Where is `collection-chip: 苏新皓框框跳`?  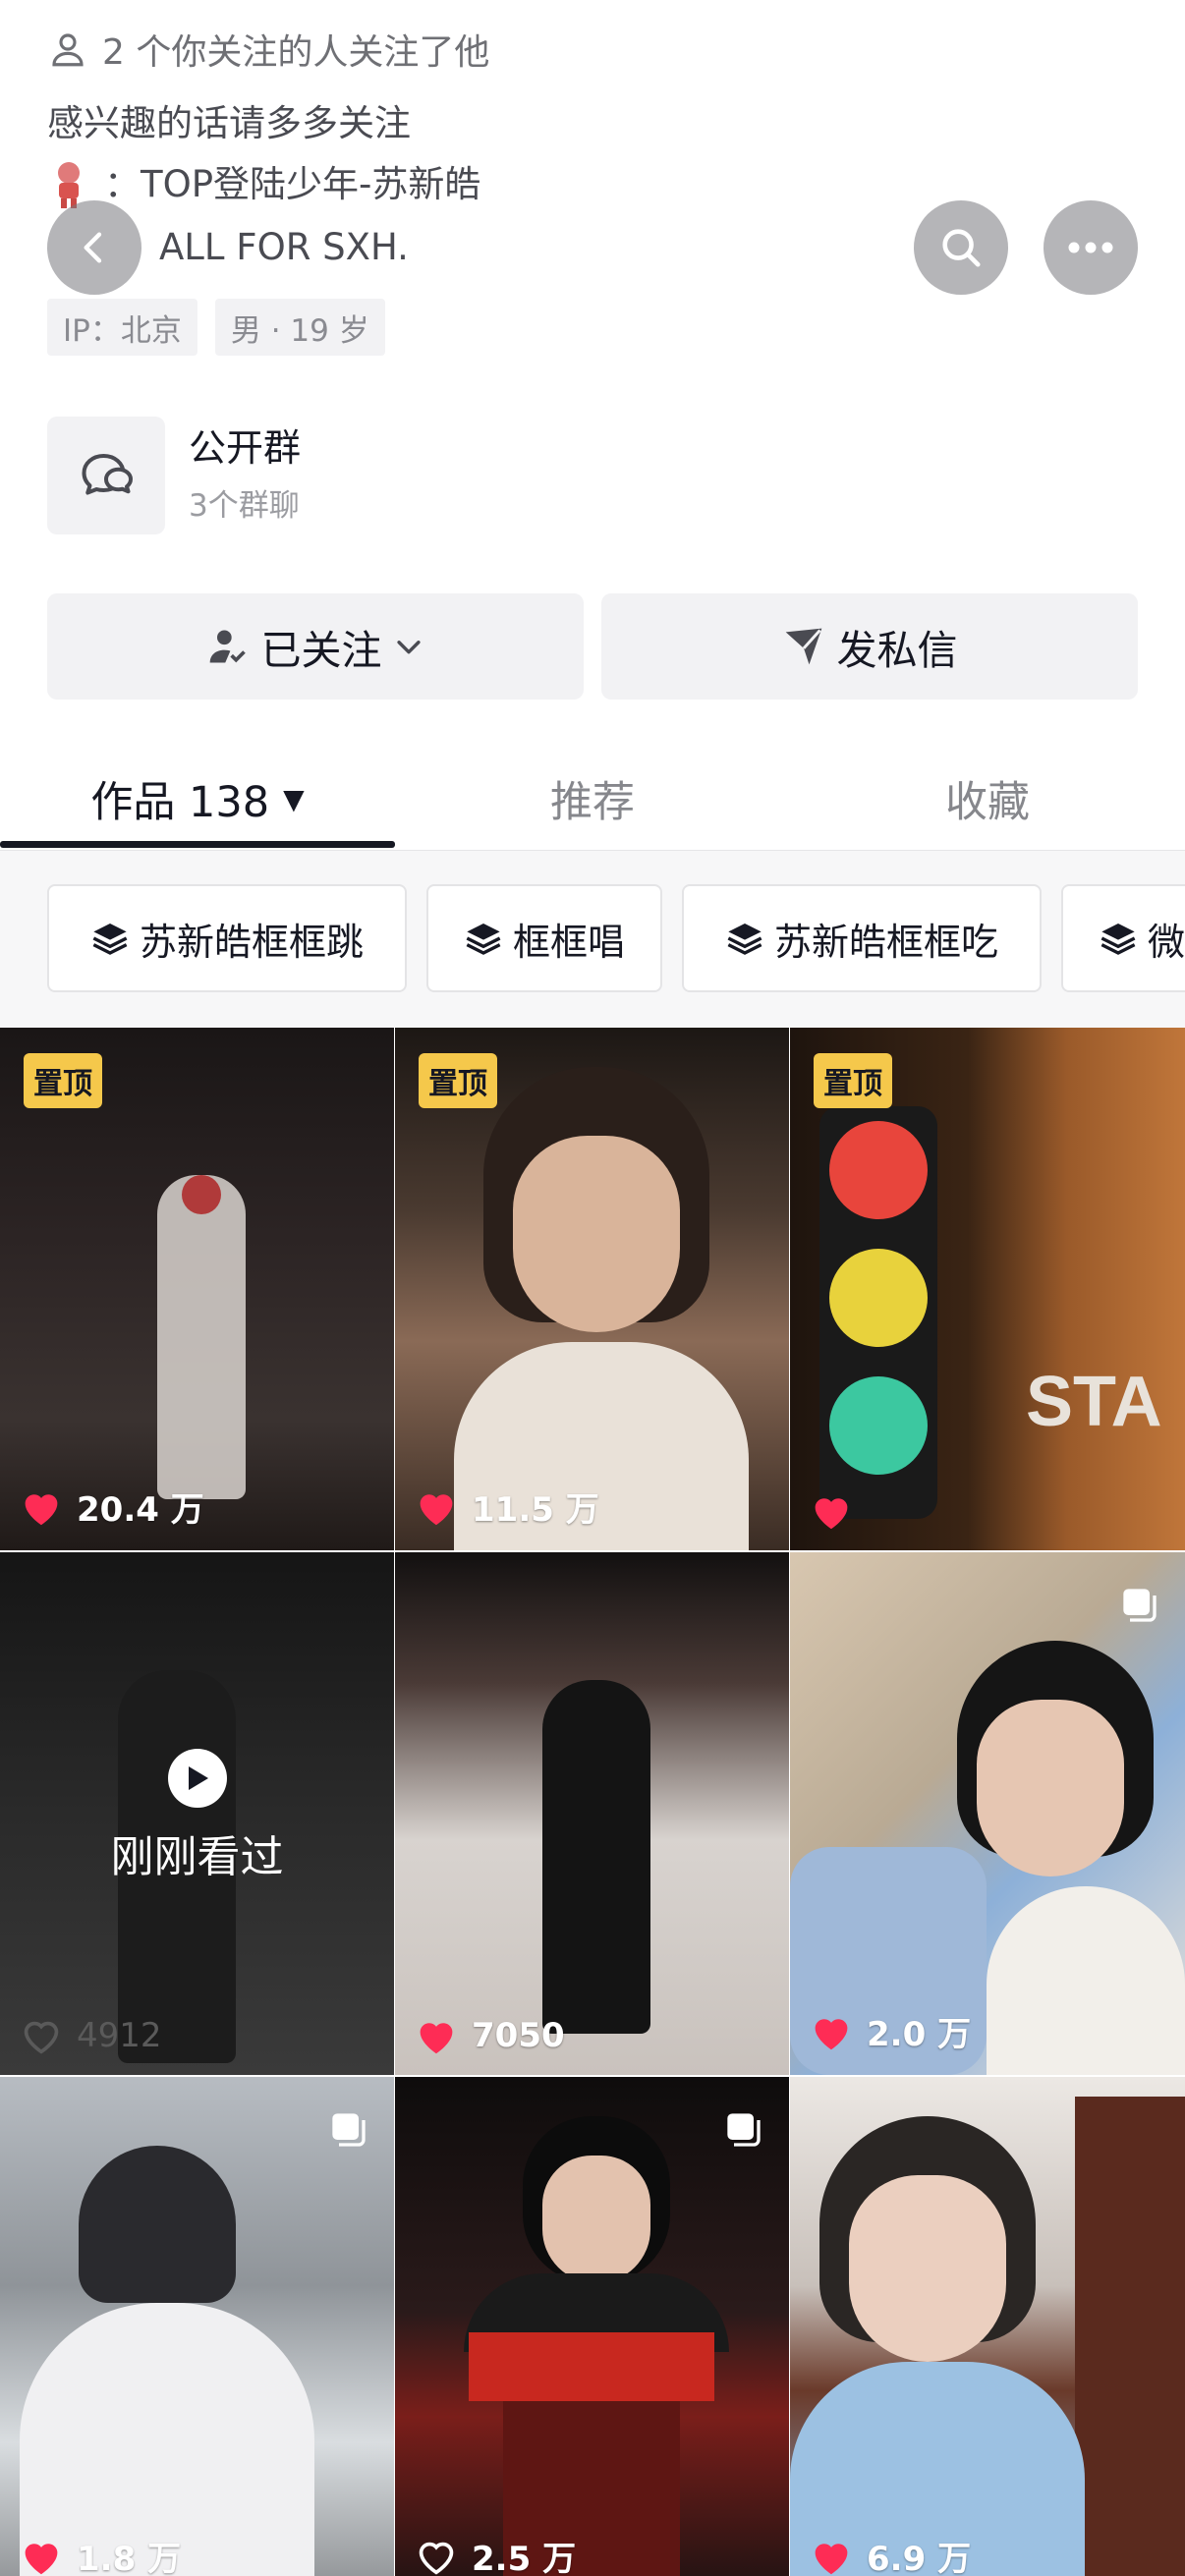
collection-chip: 苏新皓框框跳 is located at coordinates (228, 938).